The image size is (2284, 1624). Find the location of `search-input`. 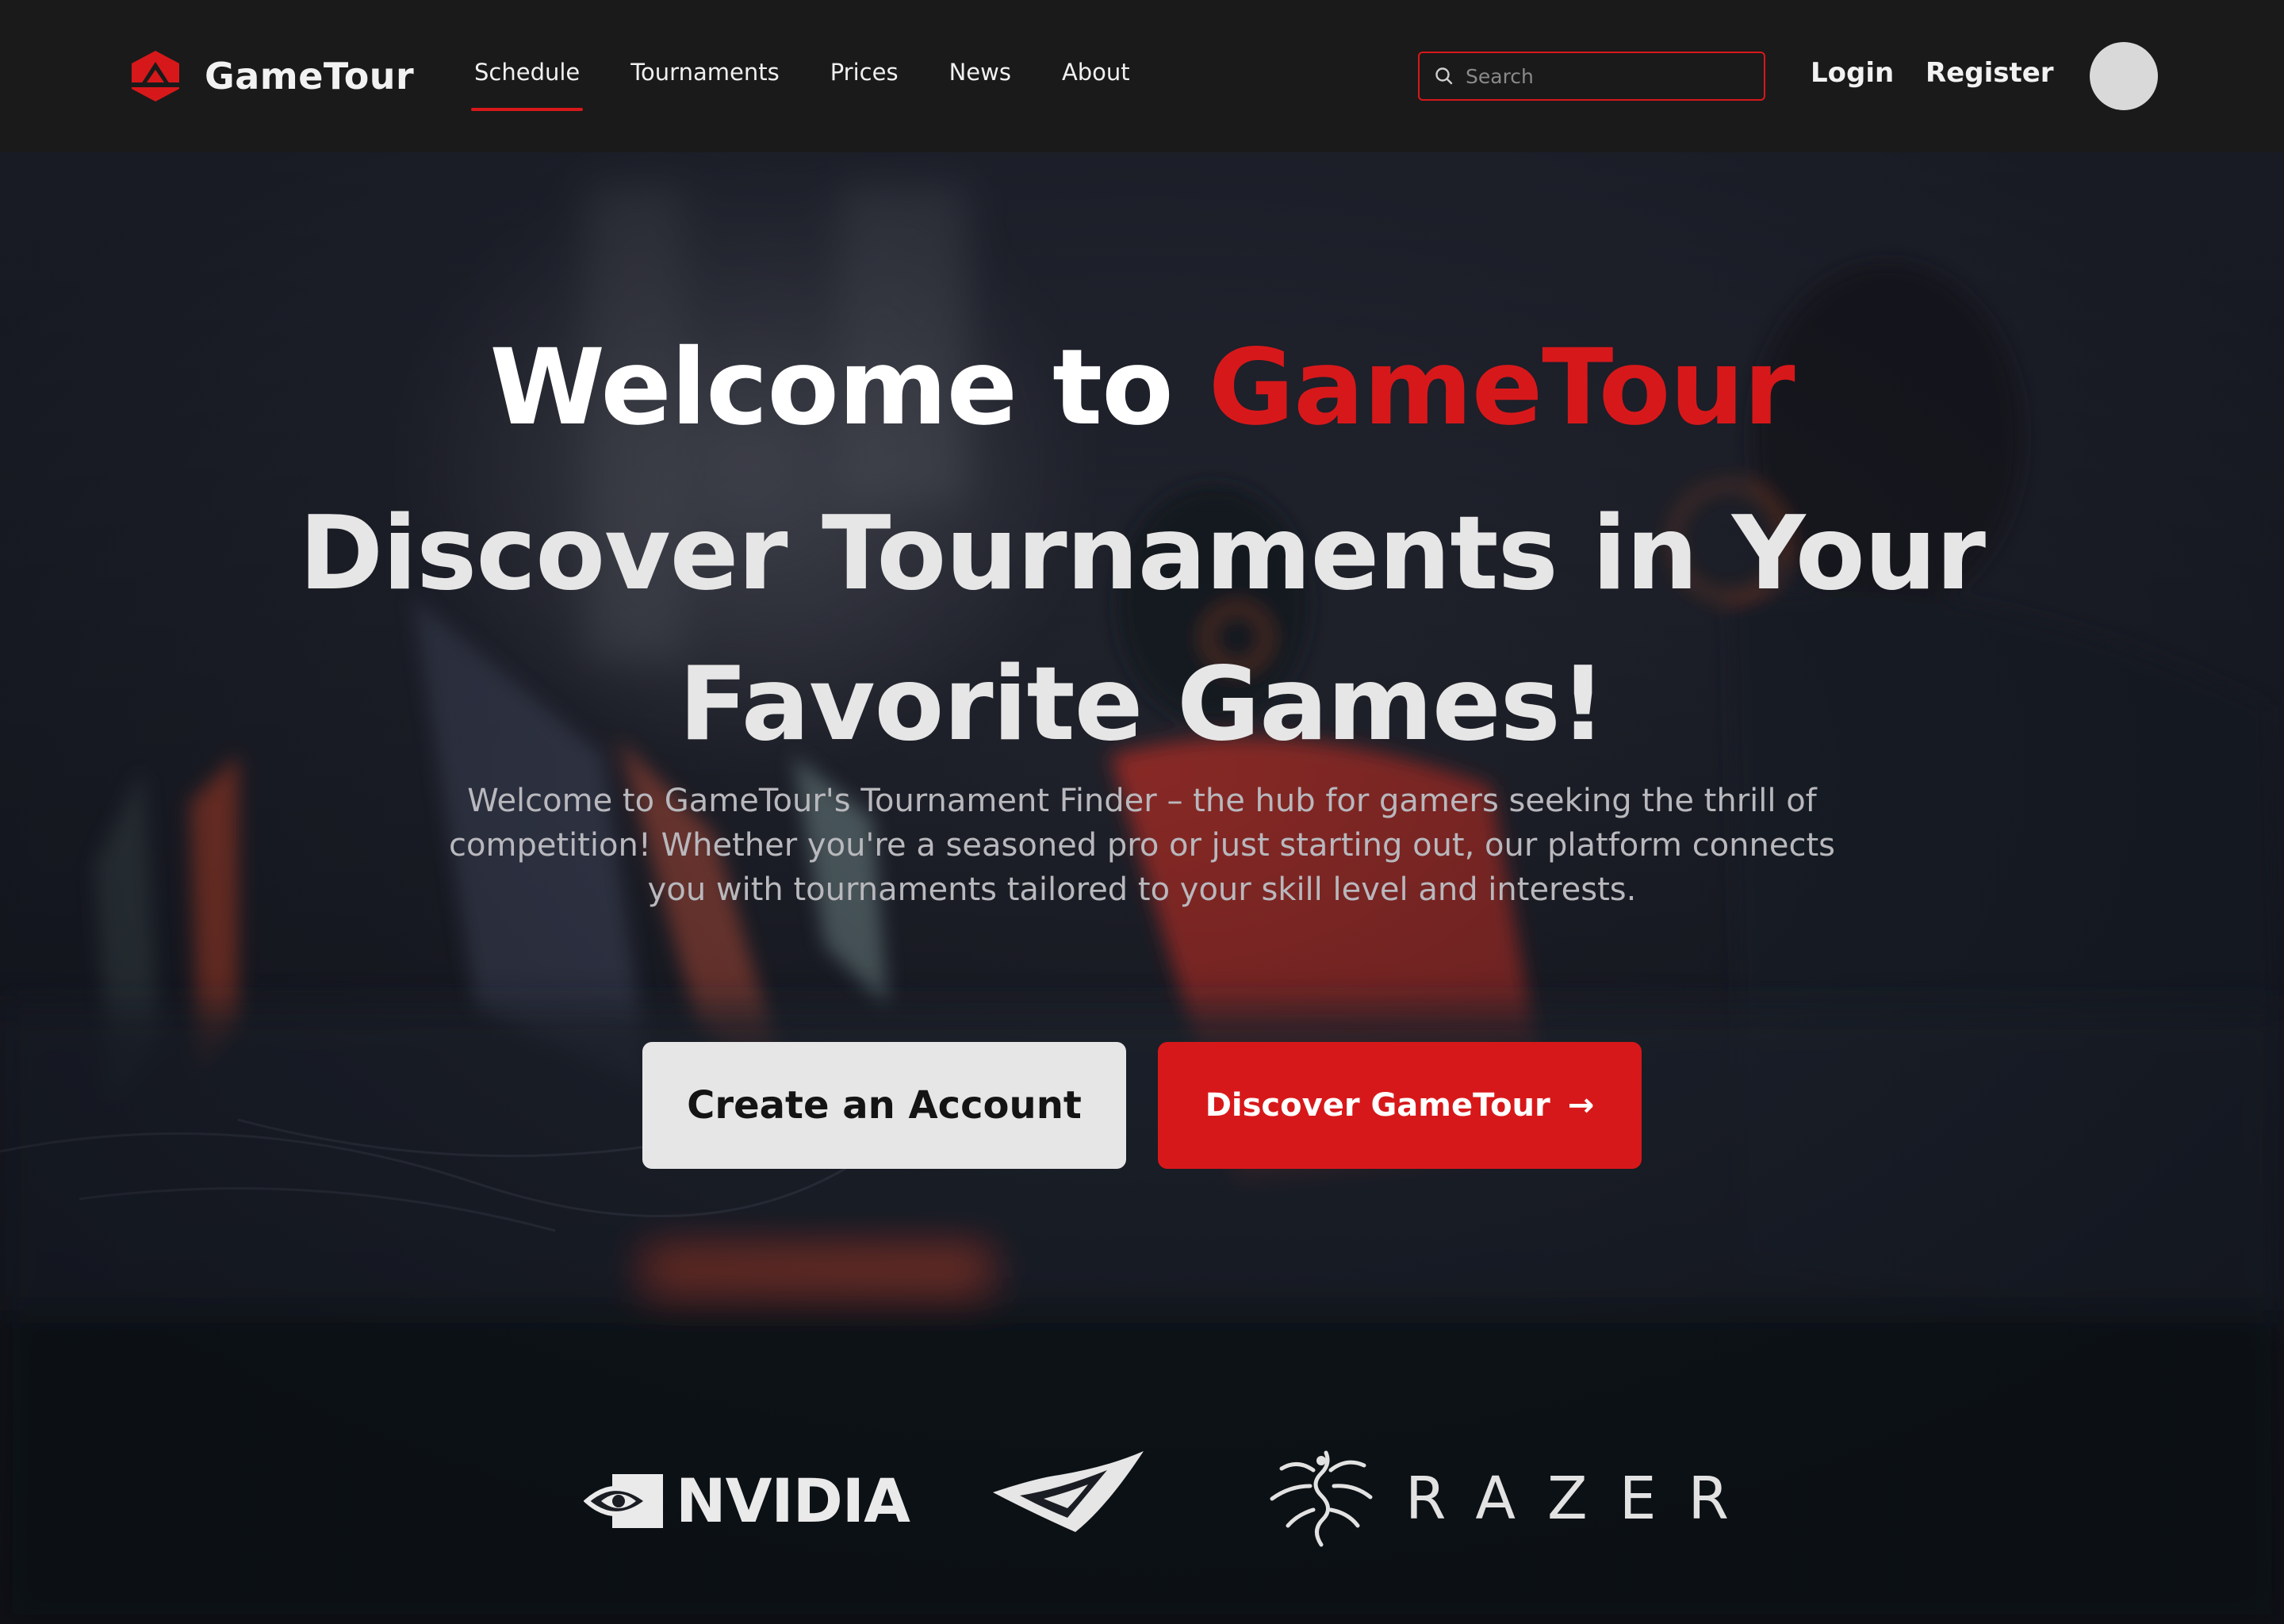

search-input is located at coordinates (1608, 76).